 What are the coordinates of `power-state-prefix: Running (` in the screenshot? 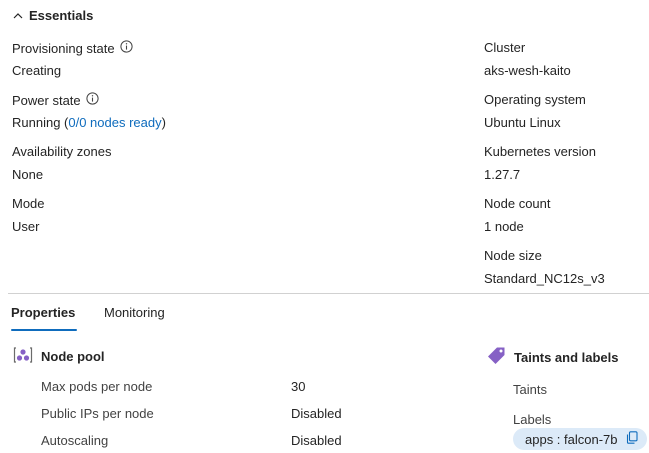 It's located at (40, 122).